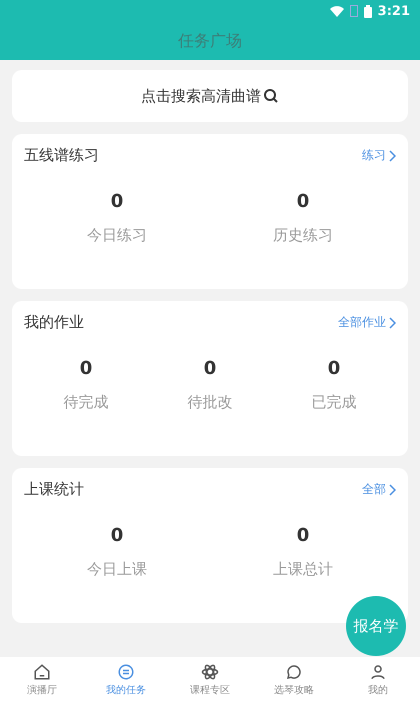  I want to click on section-title: 我的作业, so click(54, 322).